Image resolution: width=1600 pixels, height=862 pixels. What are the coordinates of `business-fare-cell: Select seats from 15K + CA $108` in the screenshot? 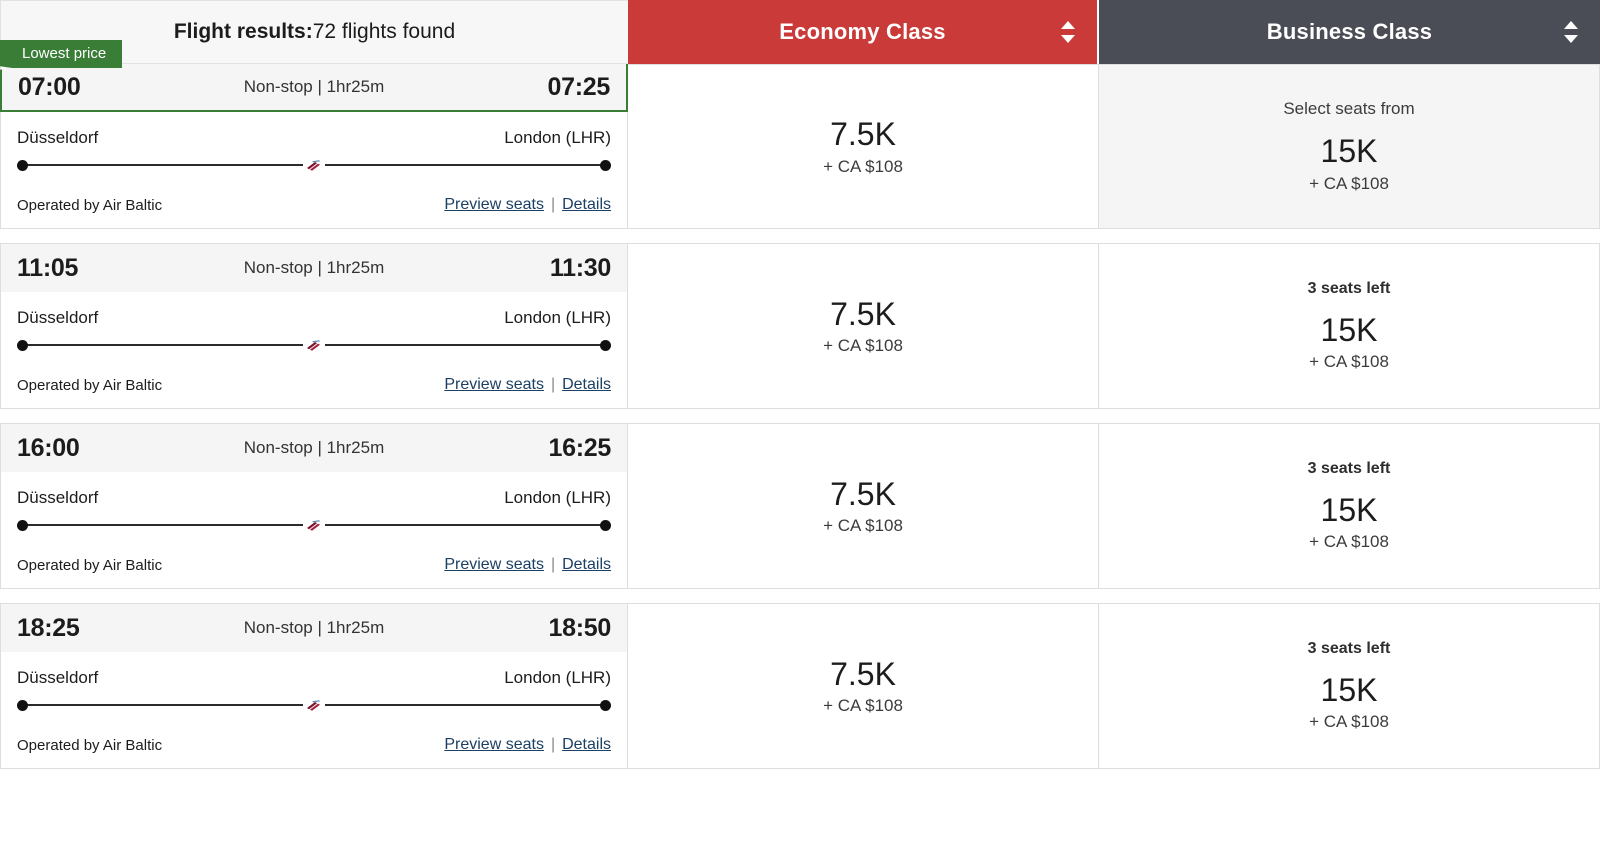 It's located at (1349, 146).